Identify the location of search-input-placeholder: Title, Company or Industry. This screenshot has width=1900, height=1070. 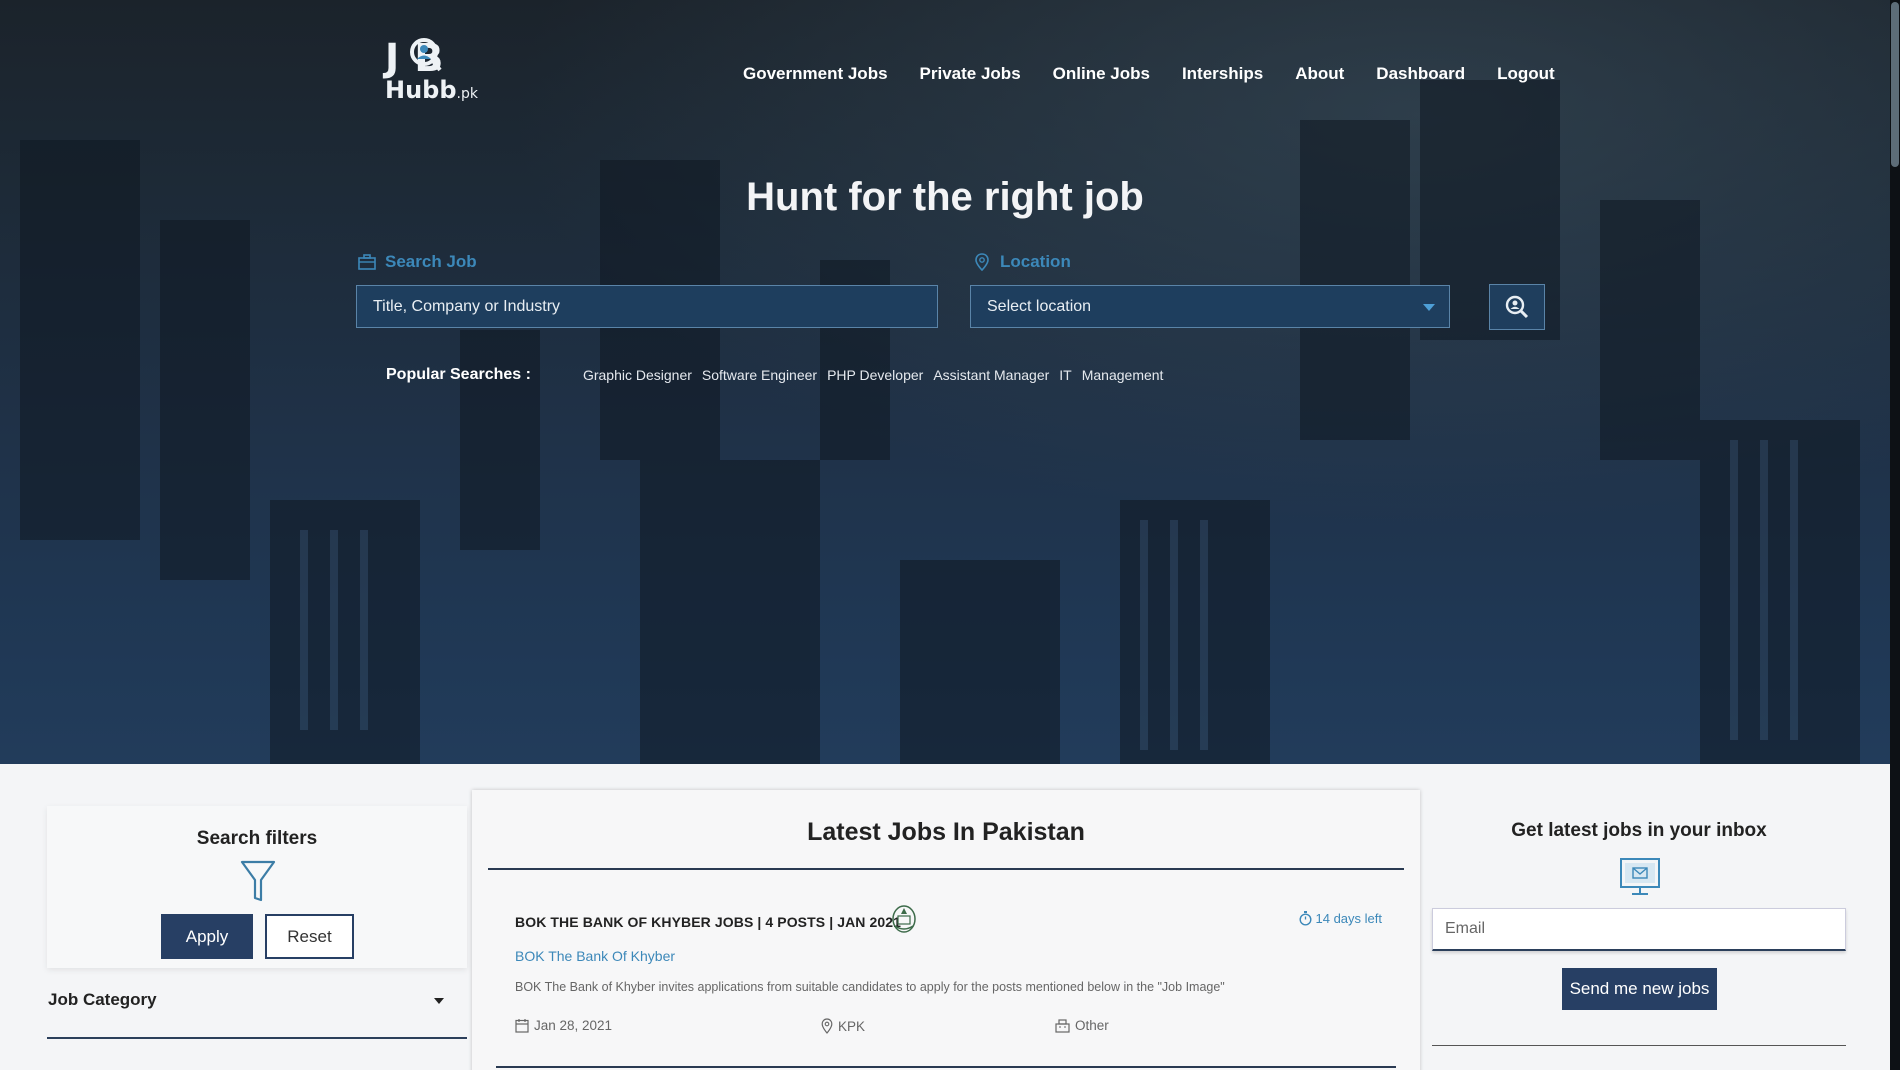
(467, 306).